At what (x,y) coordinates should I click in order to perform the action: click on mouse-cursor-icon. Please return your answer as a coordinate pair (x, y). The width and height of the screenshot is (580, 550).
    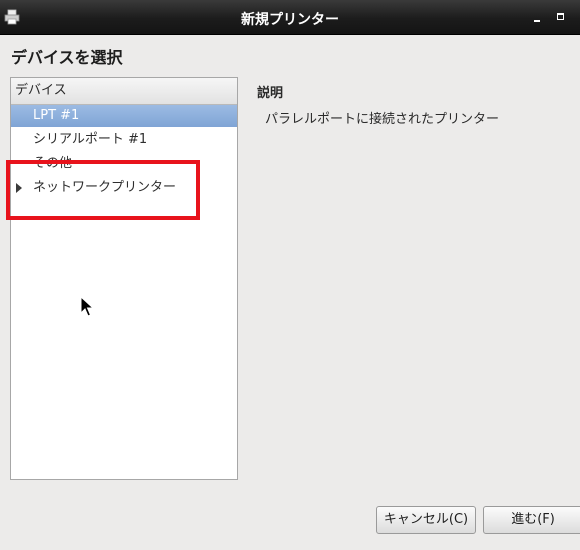
    Looking at the image, I should click on (87, 306).